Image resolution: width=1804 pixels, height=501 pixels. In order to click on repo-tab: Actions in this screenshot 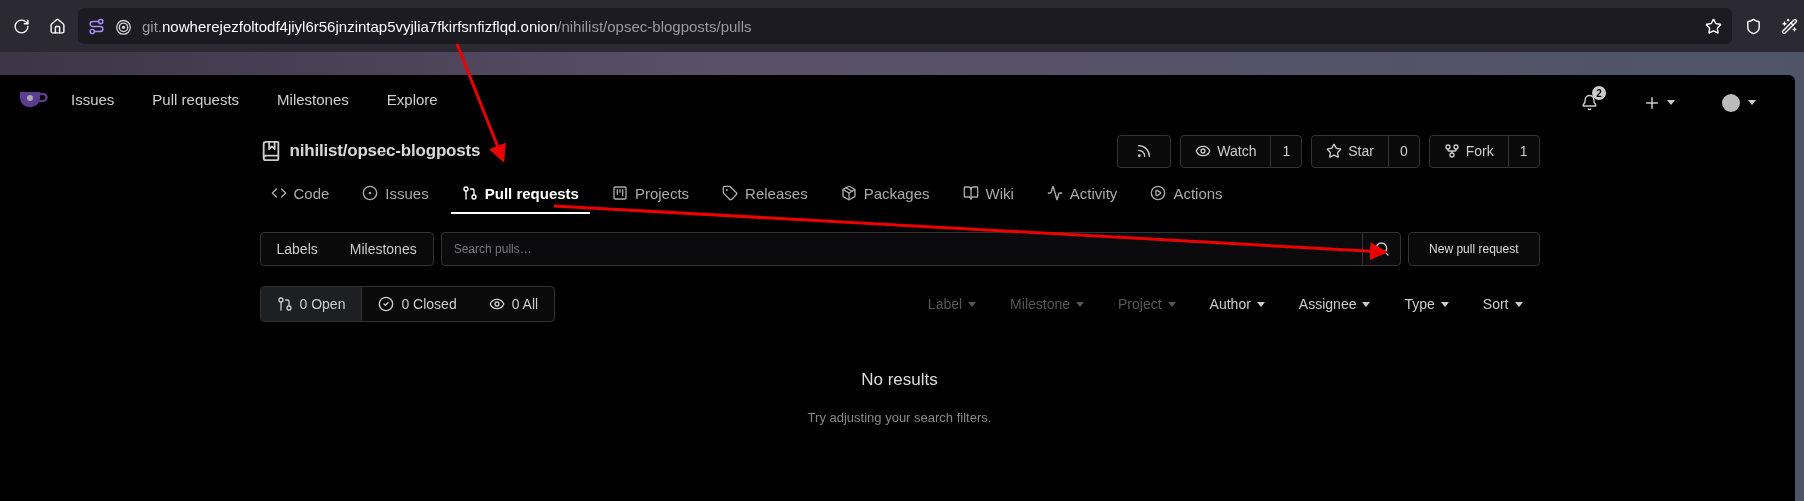, I will do `click(1186, 194)`.